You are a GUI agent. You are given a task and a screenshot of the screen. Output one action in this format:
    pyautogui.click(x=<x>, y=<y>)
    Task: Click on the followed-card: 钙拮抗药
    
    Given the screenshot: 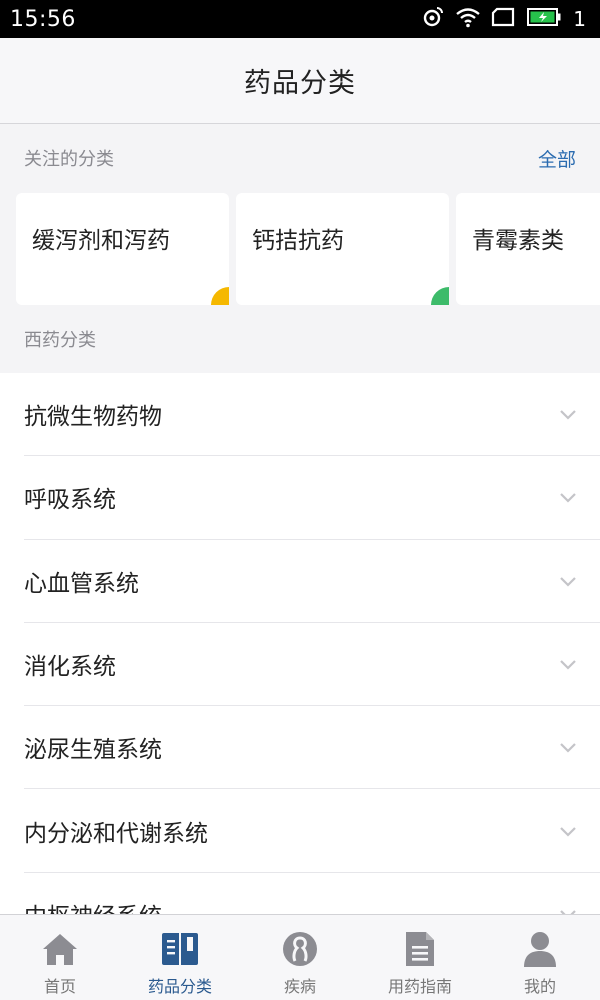 What is the action you would take?
    pyautogui.click(x=342, y=249)
    